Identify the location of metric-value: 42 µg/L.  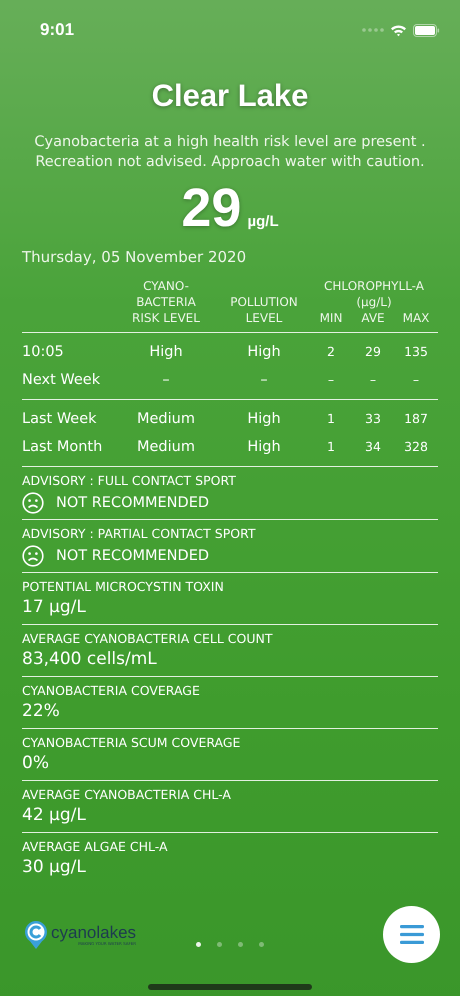
(54, 815).